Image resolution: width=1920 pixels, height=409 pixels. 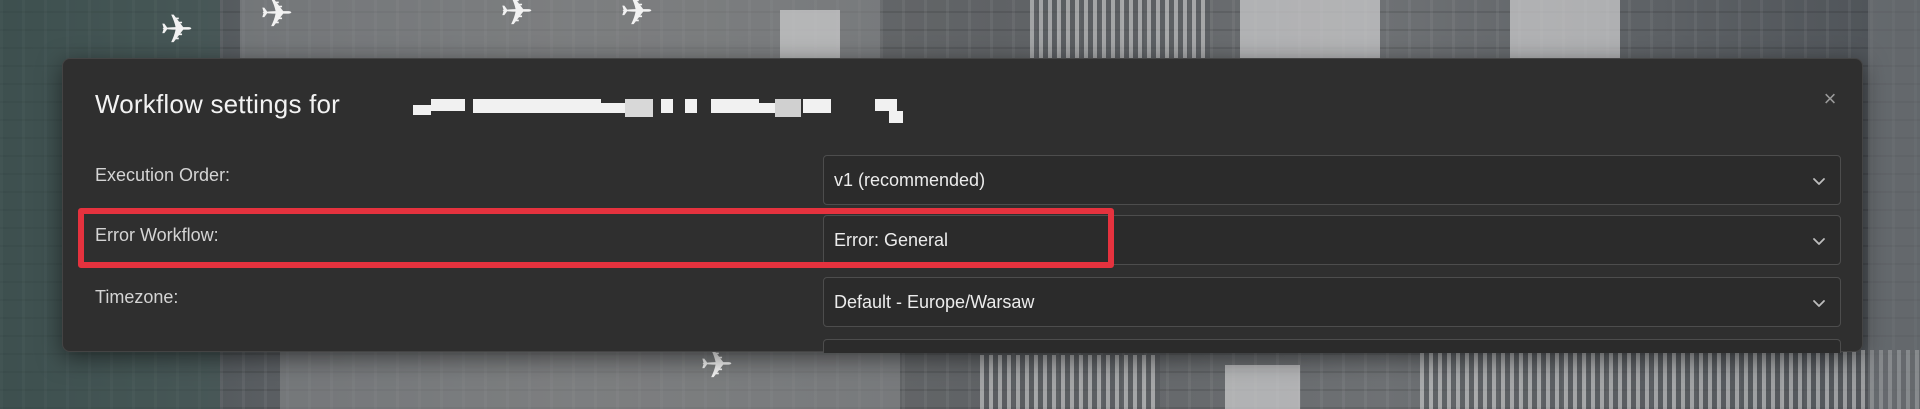 I want to click on execution-order-select: v1 (recommended), so click(x=1332, y=180).